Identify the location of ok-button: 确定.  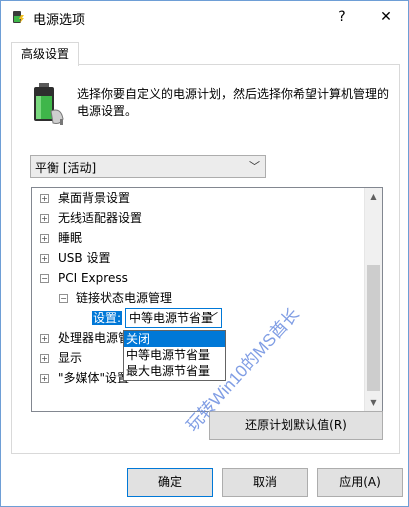
(170, 482).